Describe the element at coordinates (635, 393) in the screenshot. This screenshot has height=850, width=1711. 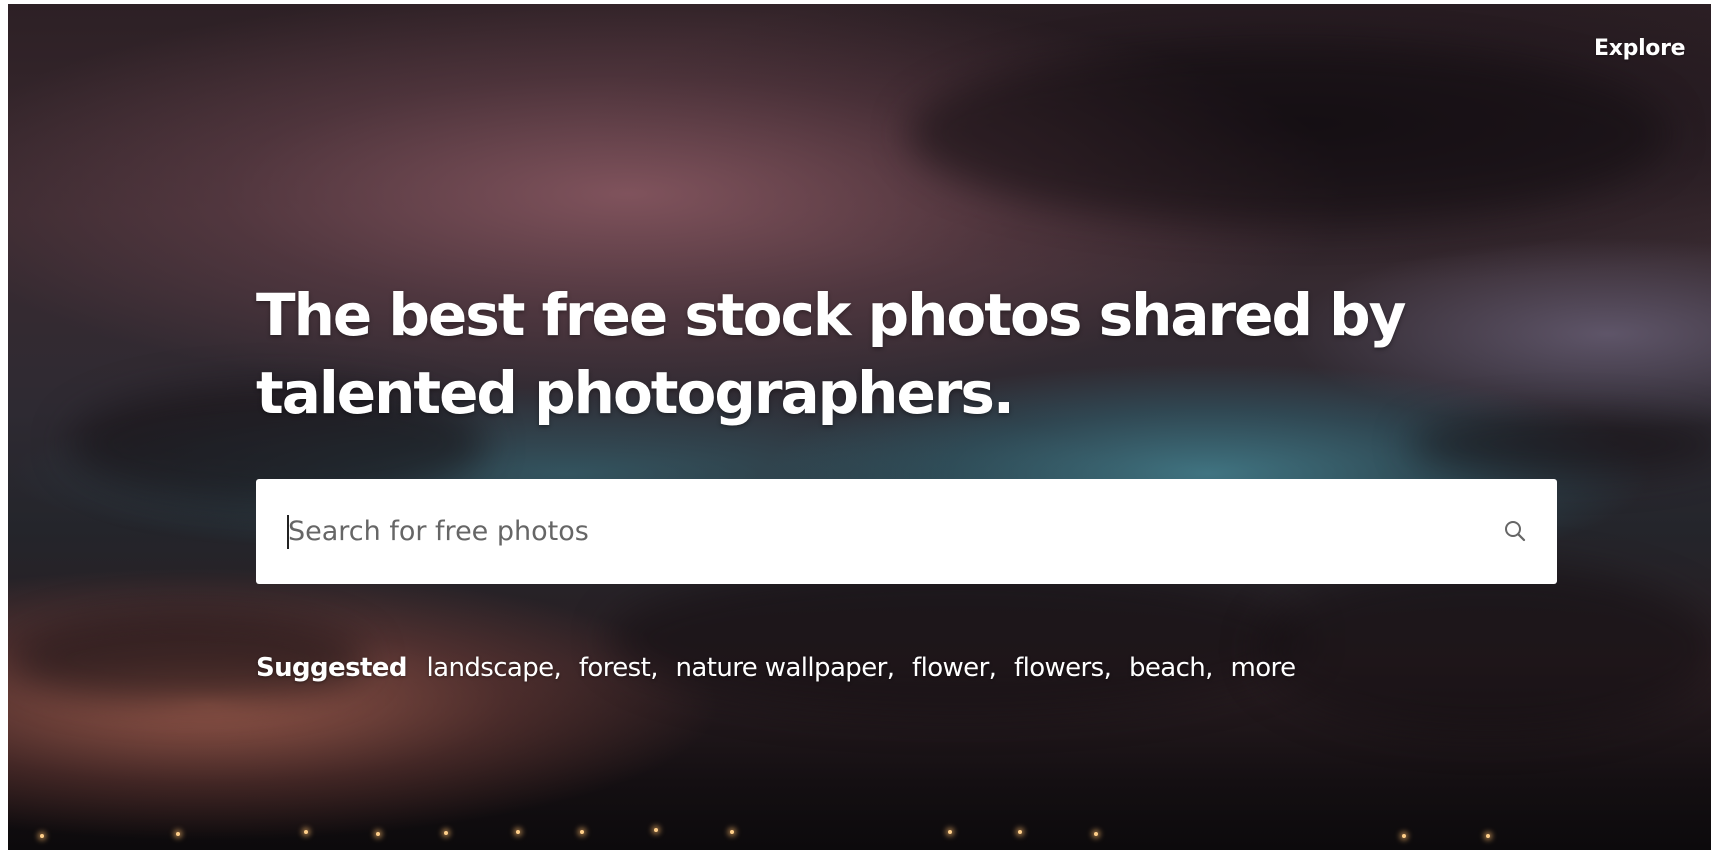
I see `headline-line-2: talented photographers.` at that location.